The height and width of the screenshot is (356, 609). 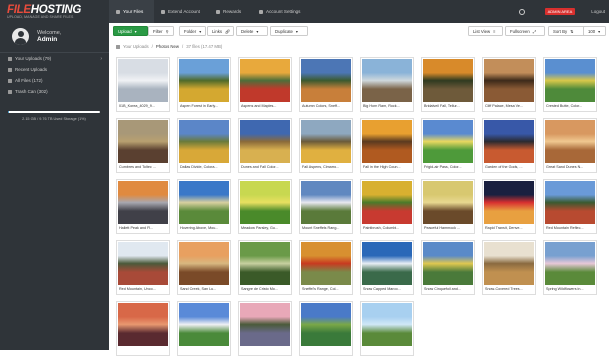 What do you see at coordinates (54, 58) in the screenshot?
I see `sidebar-item-your-uploads: Your Uploads (79) ›` at bounding box center [54, 58].